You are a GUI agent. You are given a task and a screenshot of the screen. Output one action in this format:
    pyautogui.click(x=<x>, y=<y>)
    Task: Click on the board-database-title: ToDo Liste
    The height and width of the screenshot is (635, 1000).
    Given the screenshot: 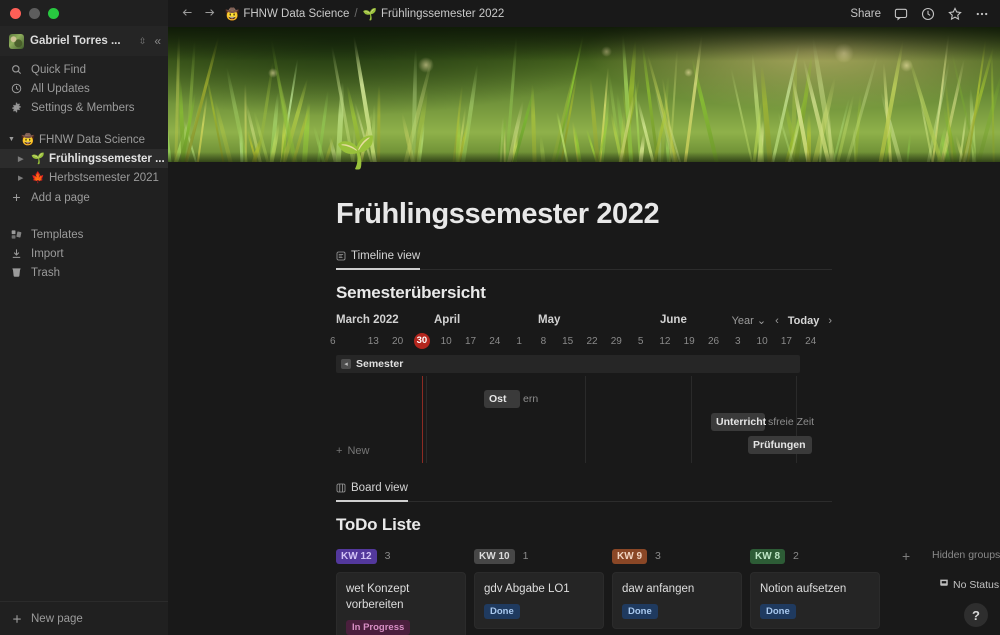 What is the action you would take?
    pyautogui.click(x=668, y=525)
    